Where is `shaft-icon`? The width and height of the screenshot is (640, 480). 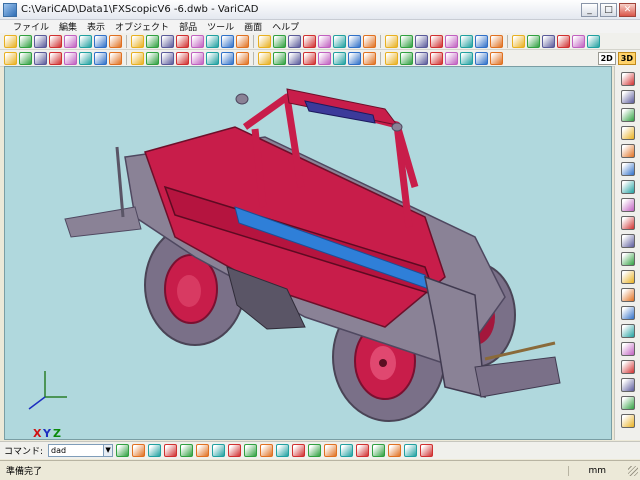
shaft-icon is located at coordinates (391, 58).